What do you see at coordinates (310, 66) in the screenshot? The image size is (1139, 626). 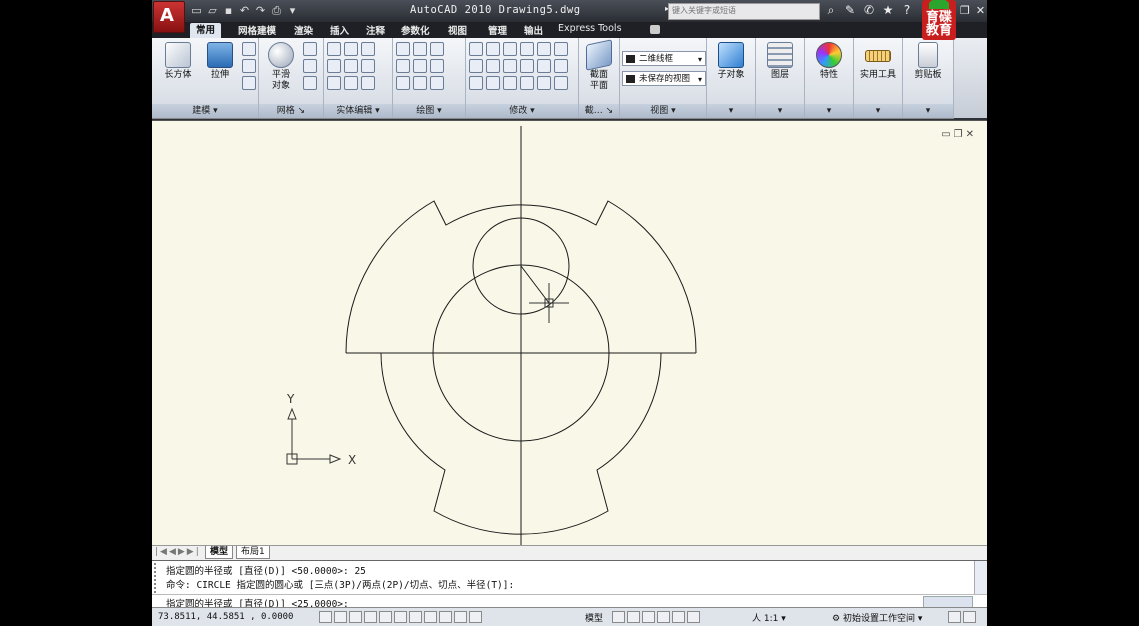 I see `mesh-smooth-less-icon` at bounding box center [310, 66].